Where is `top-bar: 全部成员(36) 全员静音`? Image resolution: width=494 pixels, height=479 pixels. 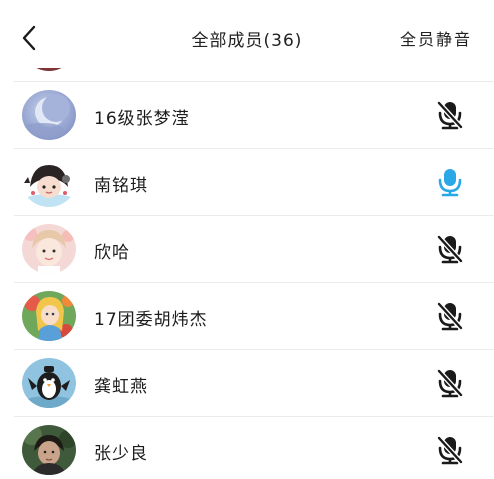
top-bar: 全部成员(36) 全员静音 is located at coordinates (247, 34).